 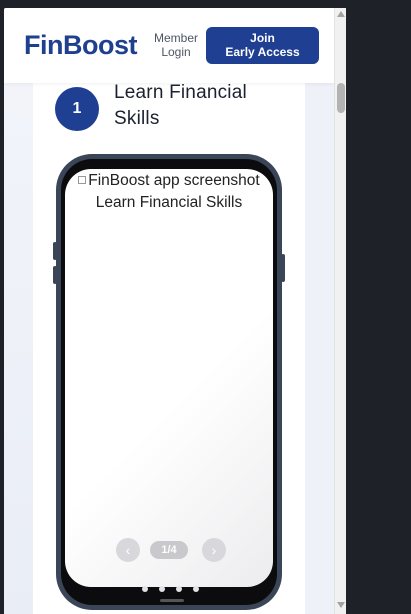 I want to click on vertical-scrollbar, so click(x=340, y=311).